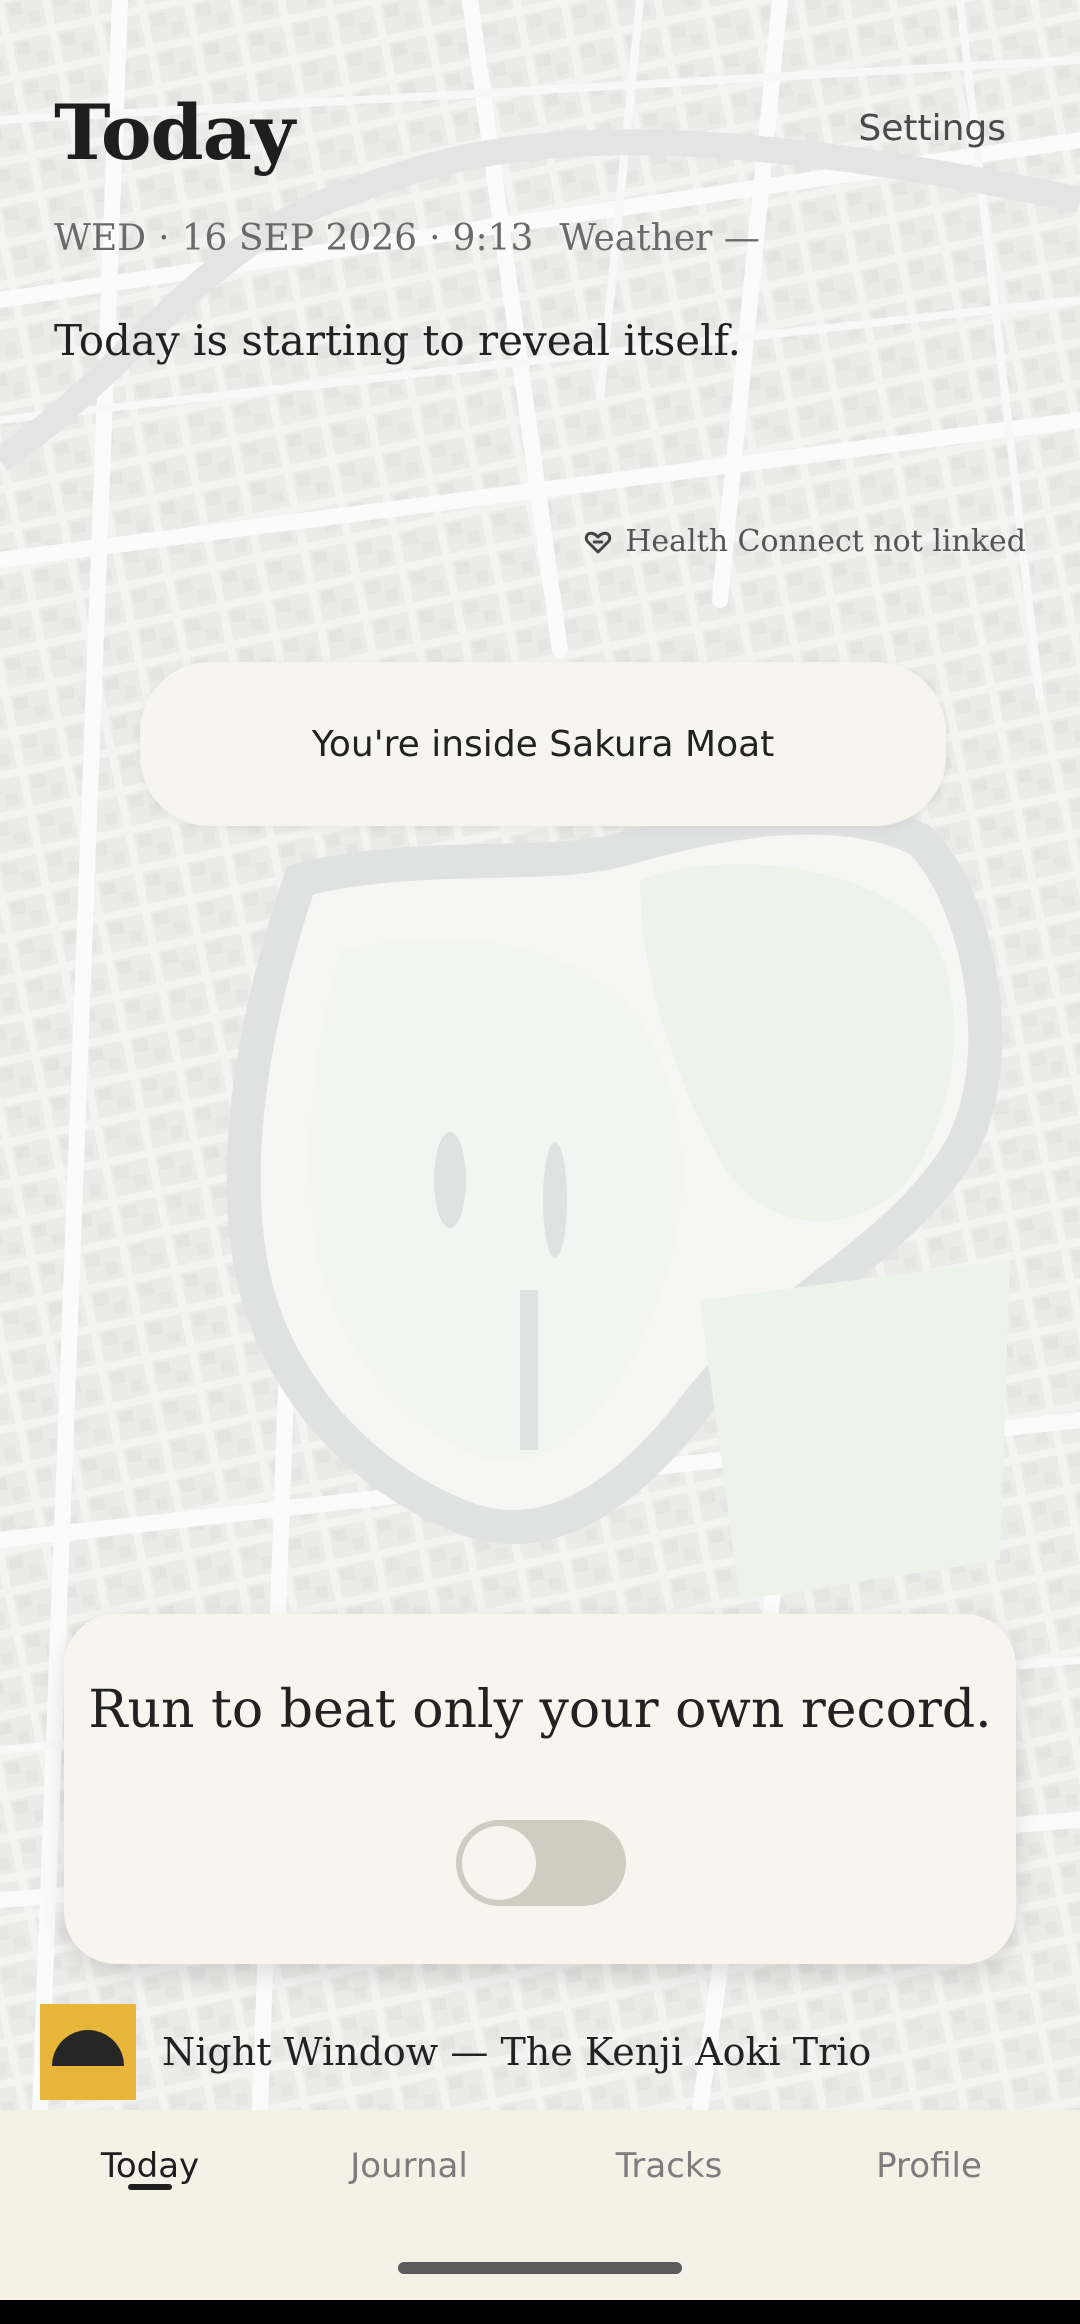  Describe the element at coordinates (150, 2187) in the screenshot. I see `active-tab-indicator` at that location.